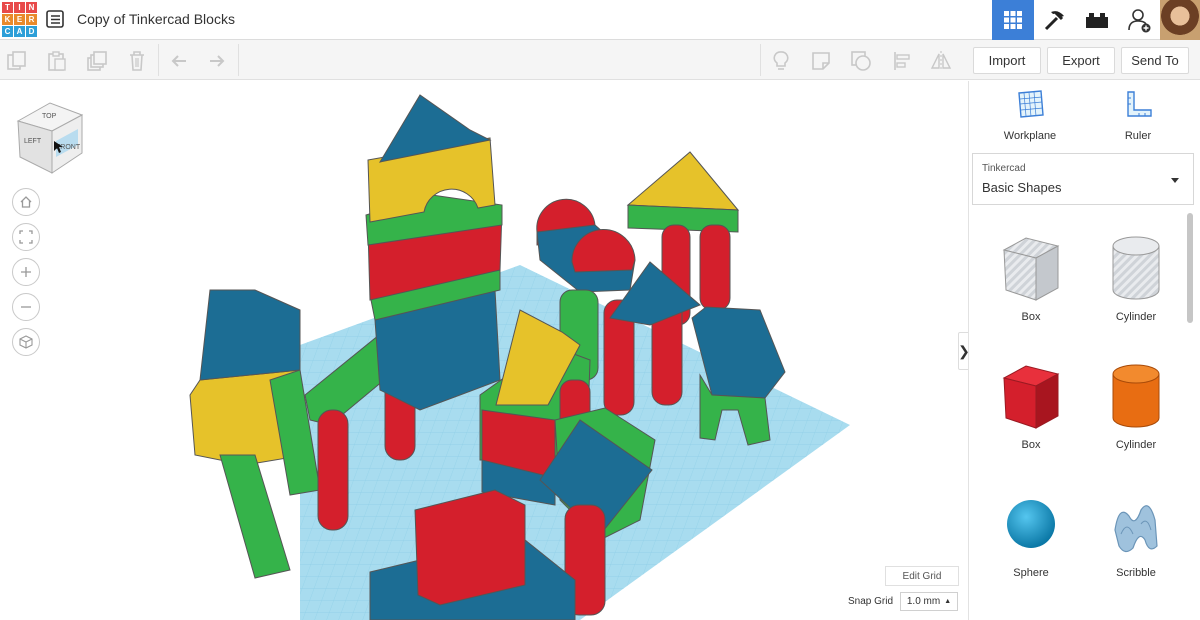 Image resolution: width=1200 pixels, height=620 pixels. What do you see at coordinates (179, 61) in the screenshot?
I see `undo-icon` at bounding box center [179, 61].